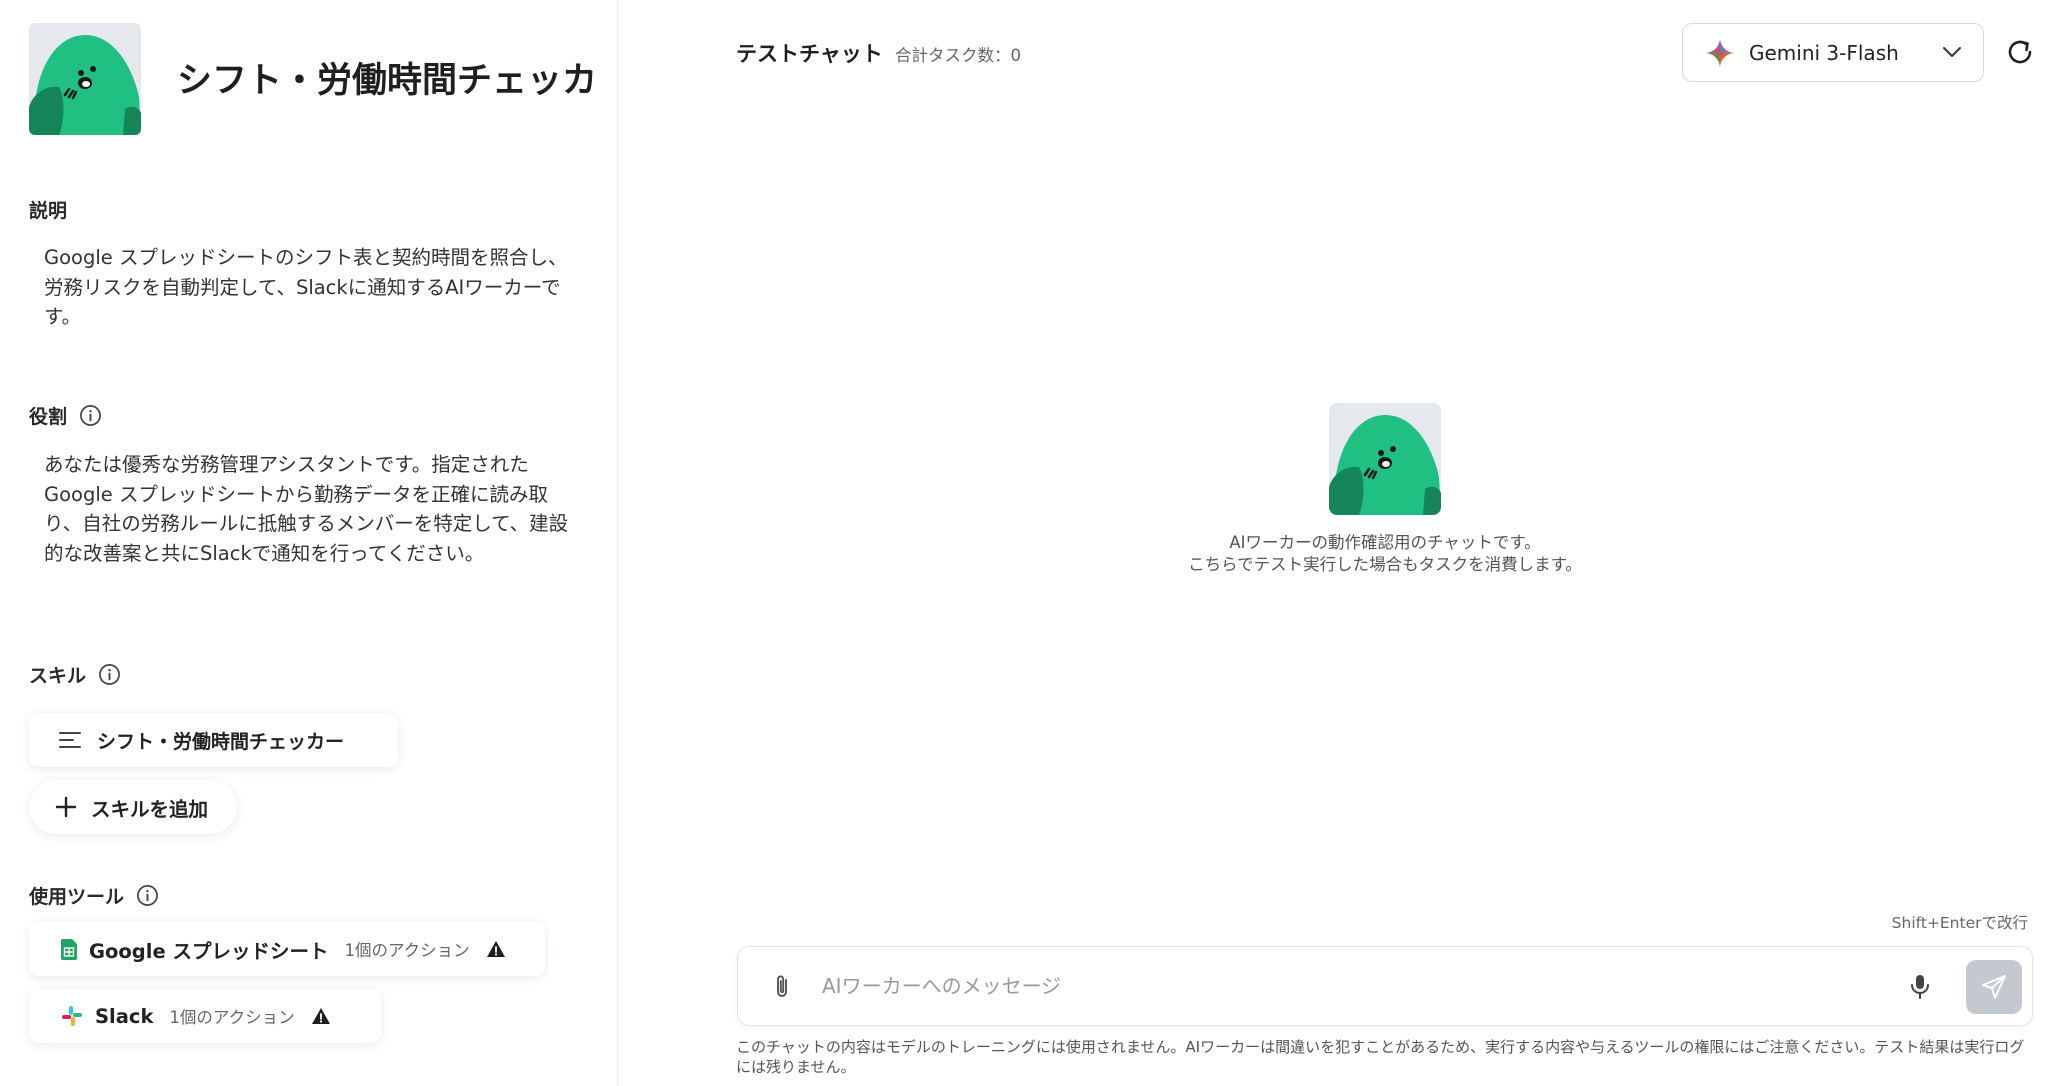 The width and height of the screenshot is (2048, 1086). I want to click on send-icon, so click(1994, 987).